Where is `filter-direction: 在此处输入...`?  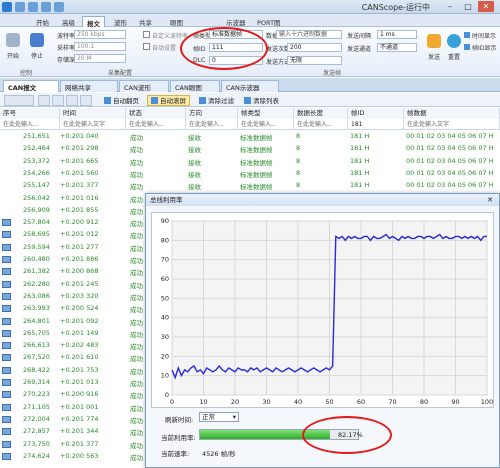 filter-direction: 在此处输入... is located at coordinates (212, 124).